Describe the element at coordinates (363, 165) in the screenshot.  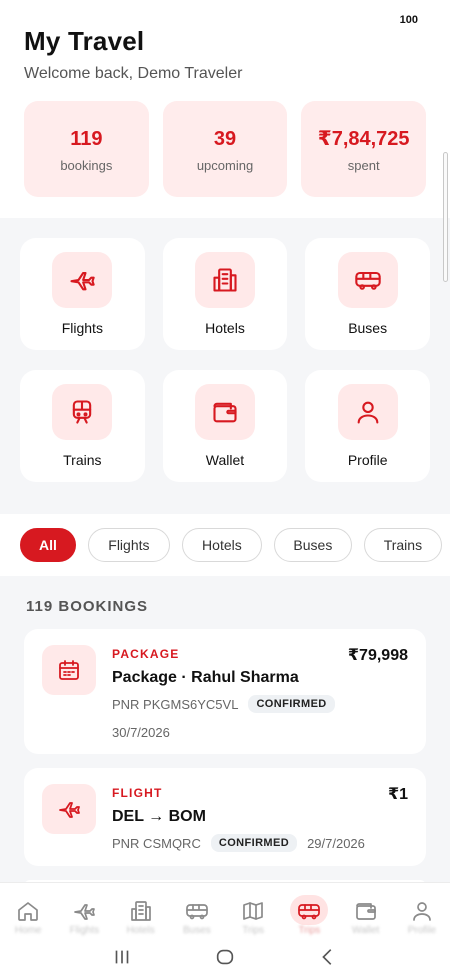
I see `stat-label: spent` at that location.